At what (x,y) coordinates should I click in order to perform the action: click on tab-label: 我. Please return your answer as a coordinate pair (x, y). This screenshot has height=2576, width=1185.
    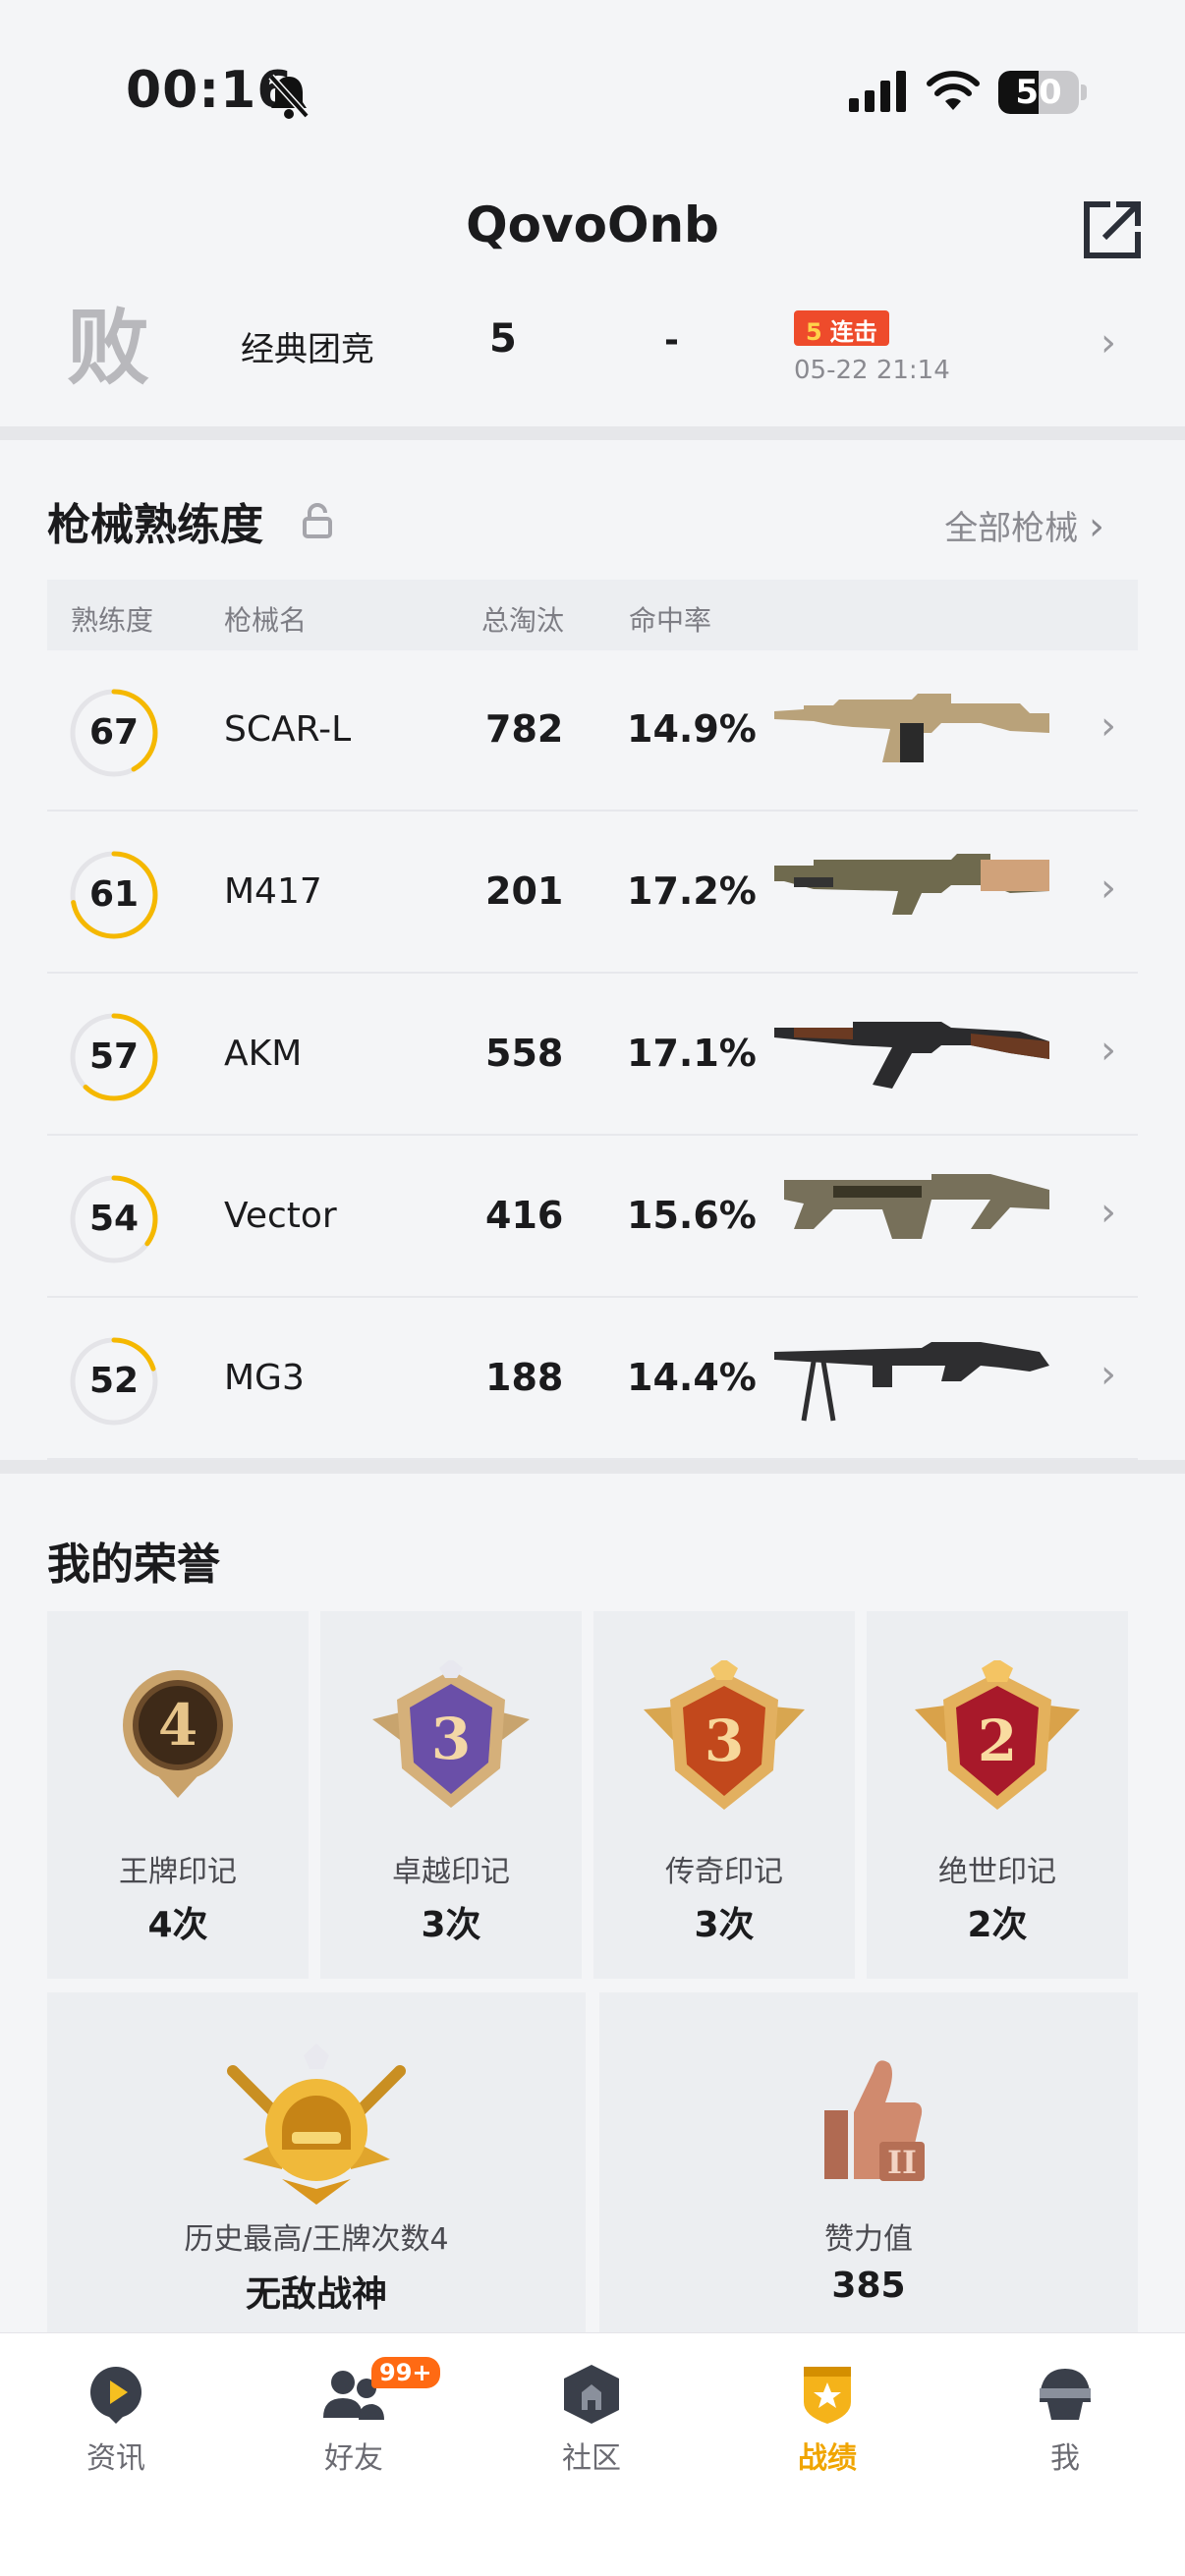
    Looking at the image, I should click on (1065, 2458).